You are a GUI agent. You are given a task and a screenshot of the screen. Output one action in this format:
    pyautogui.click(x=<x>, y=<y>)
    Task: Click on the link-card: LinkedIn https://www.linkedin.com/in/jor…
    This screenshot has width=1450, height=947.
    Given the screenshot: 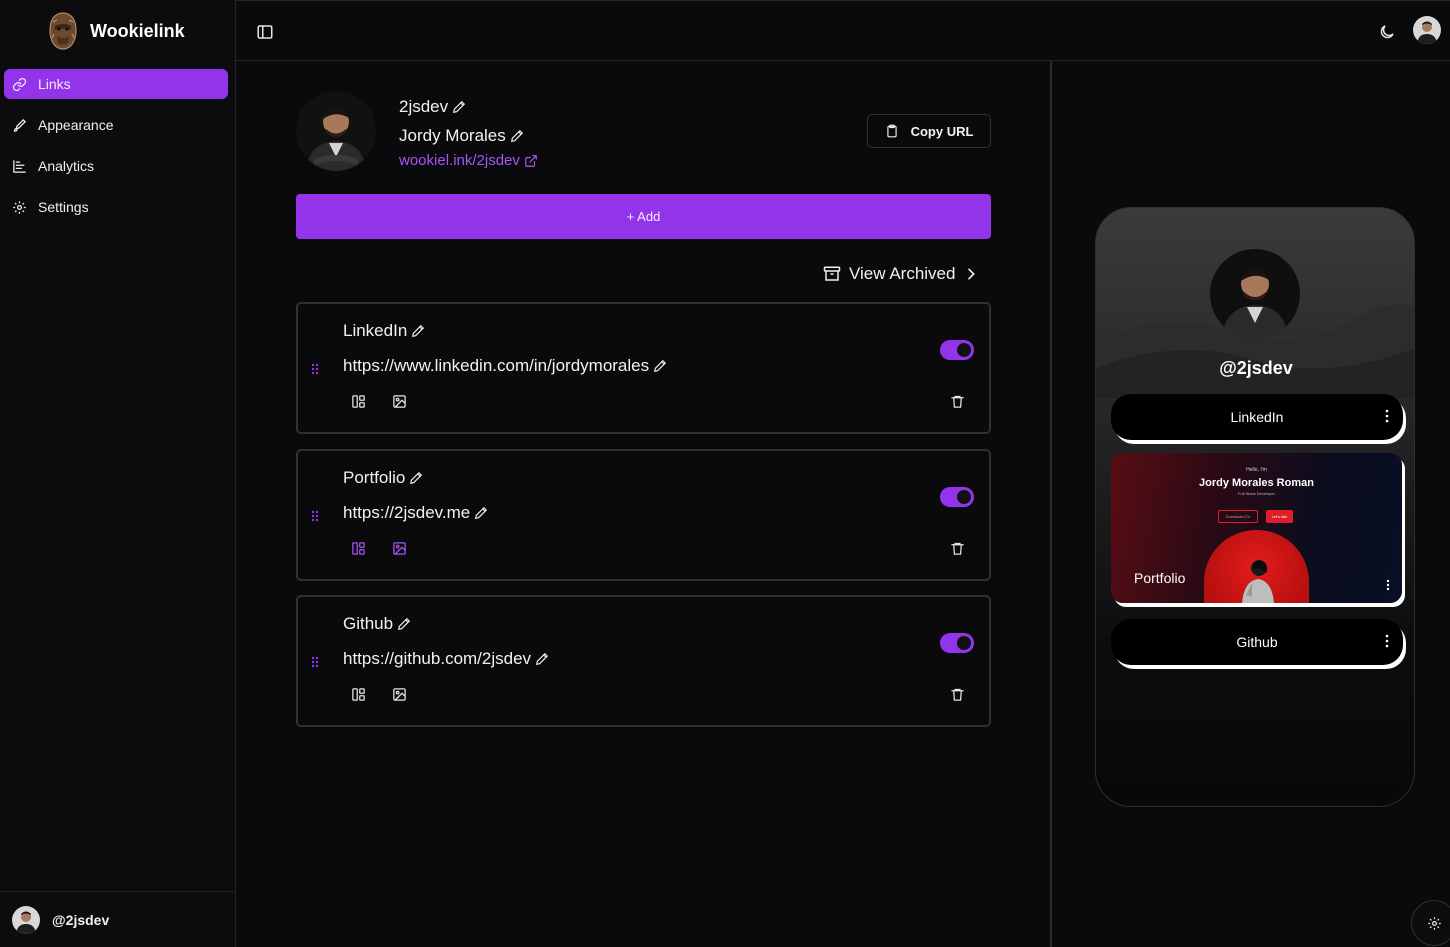 What is the action you would take?
    pyautogui.click(x=643, y=368)
    